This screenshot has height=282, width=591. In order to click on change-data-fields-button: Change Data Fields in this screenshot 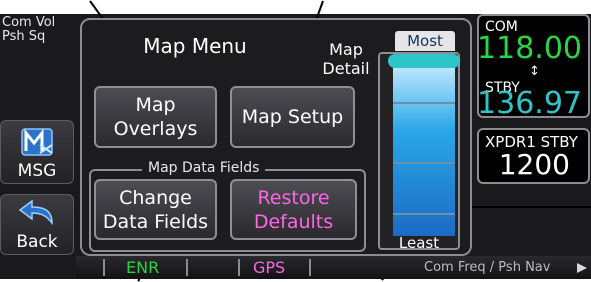, I will do `click(155, 209)`.